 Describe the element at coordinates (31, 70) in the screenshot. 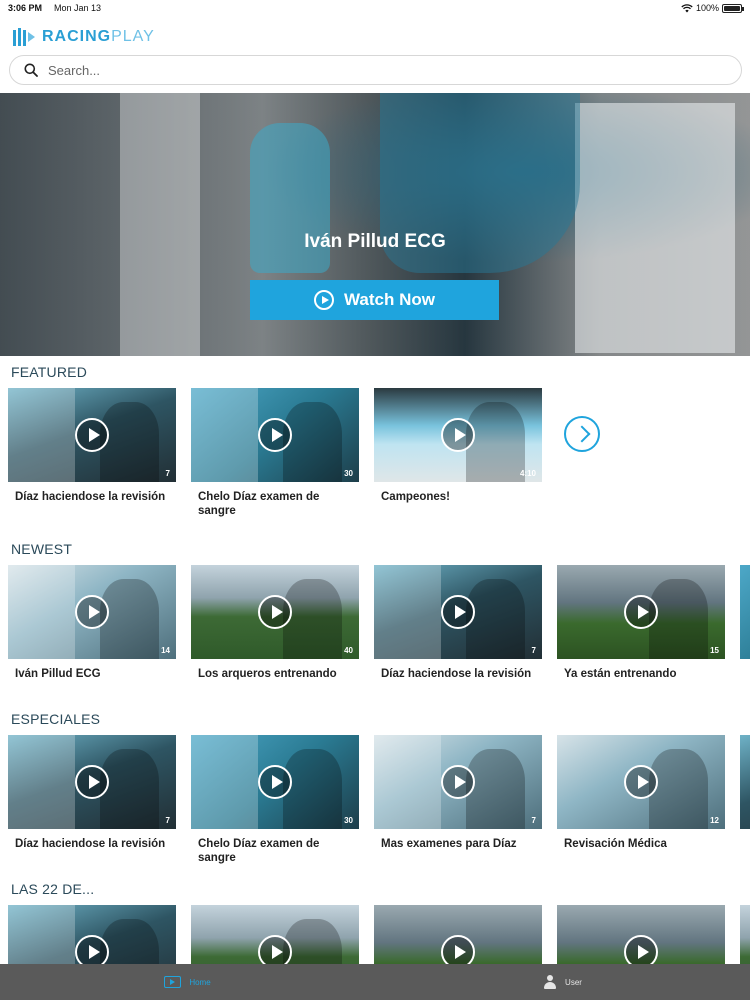

I see `search-icon` at that location.